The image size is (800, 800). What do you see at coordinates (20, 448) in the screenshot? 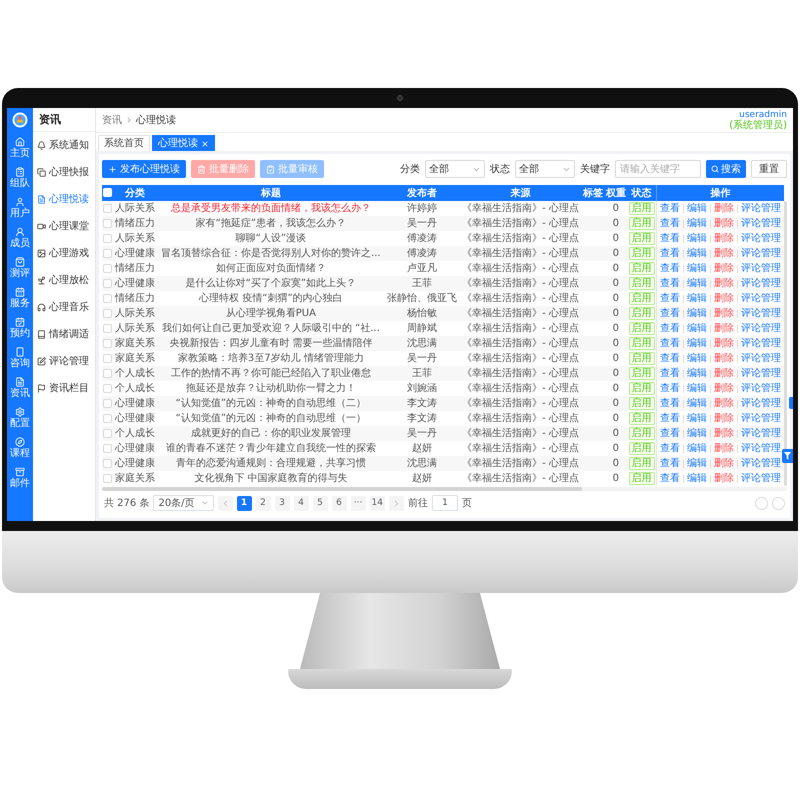
I see `nav-item: 课程` at bounding box center [20, 448].